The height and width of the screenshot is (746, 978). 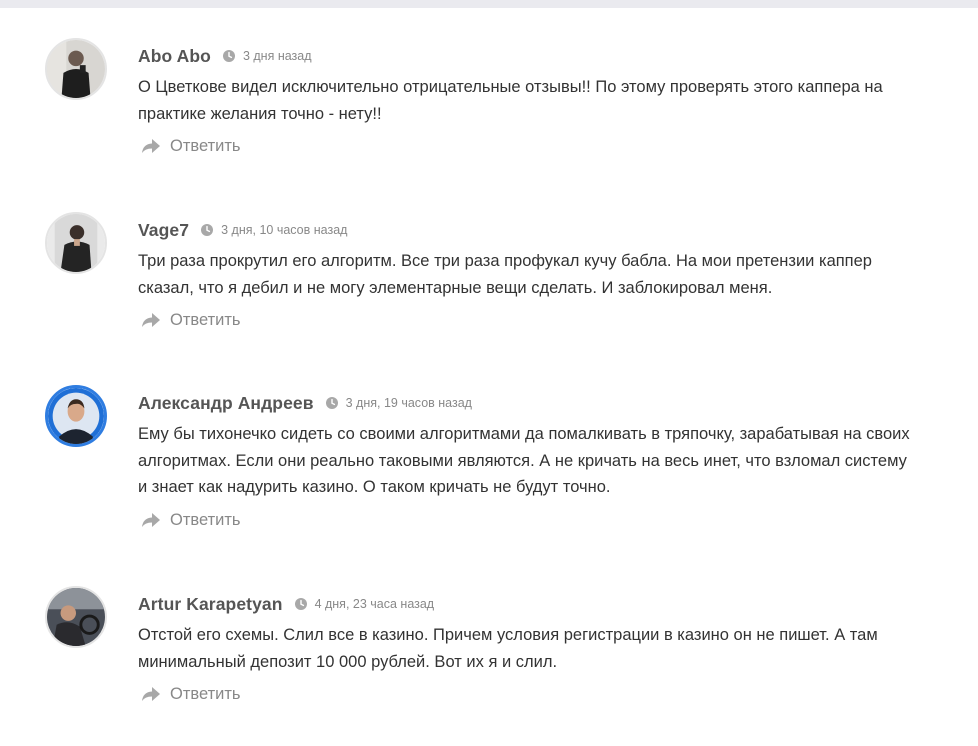 I want to click on comment-author: Artur Karapetyan, so click(x=210, y=603).